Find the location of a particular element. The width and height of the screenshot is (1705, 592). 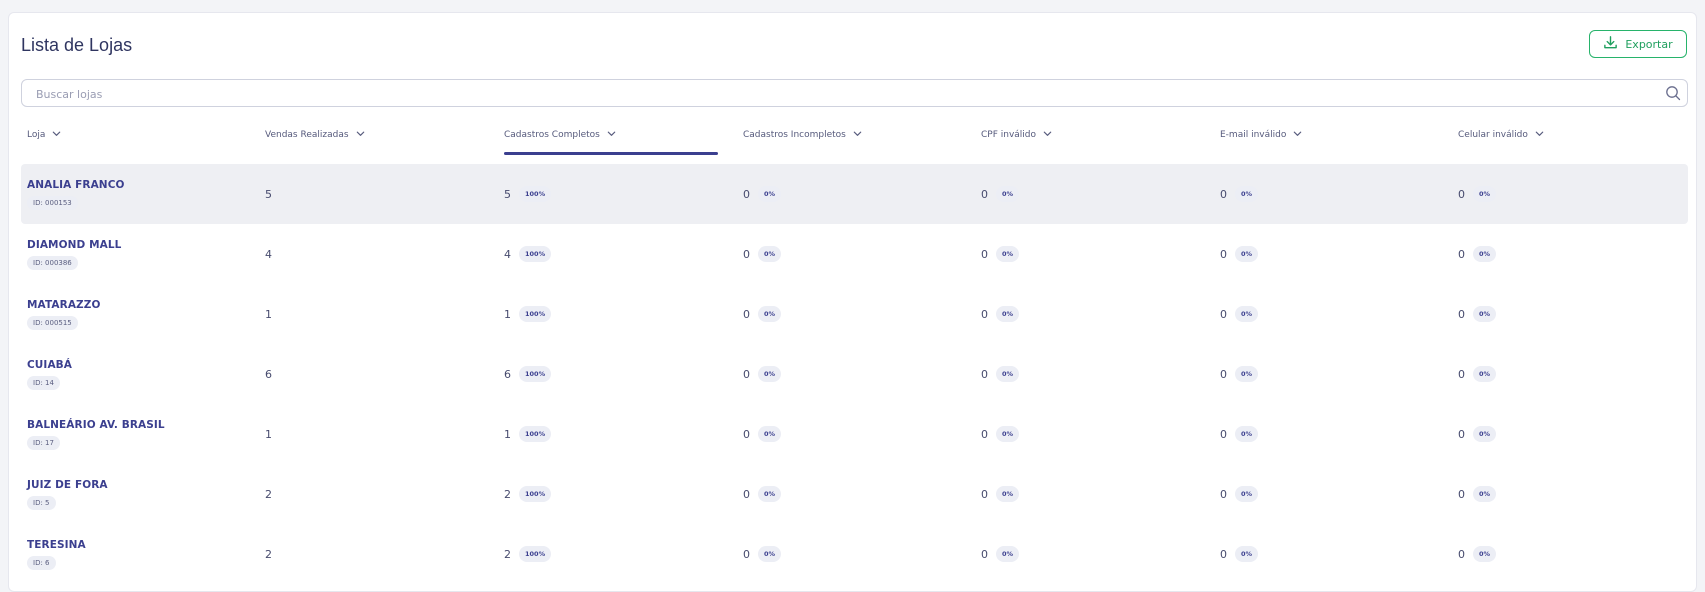

search-icon is located at coordinates (1673, 93).